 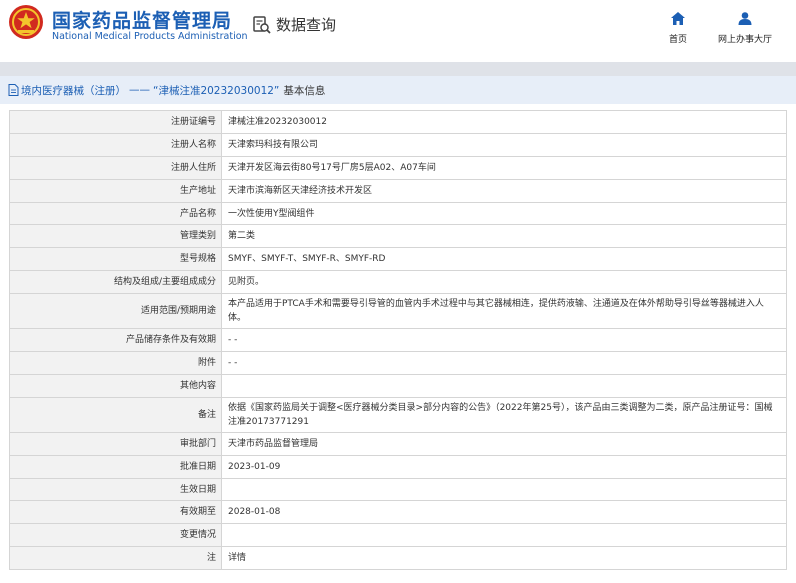 I want to click on row-label: 生效日期, so click(x=115, y=489).